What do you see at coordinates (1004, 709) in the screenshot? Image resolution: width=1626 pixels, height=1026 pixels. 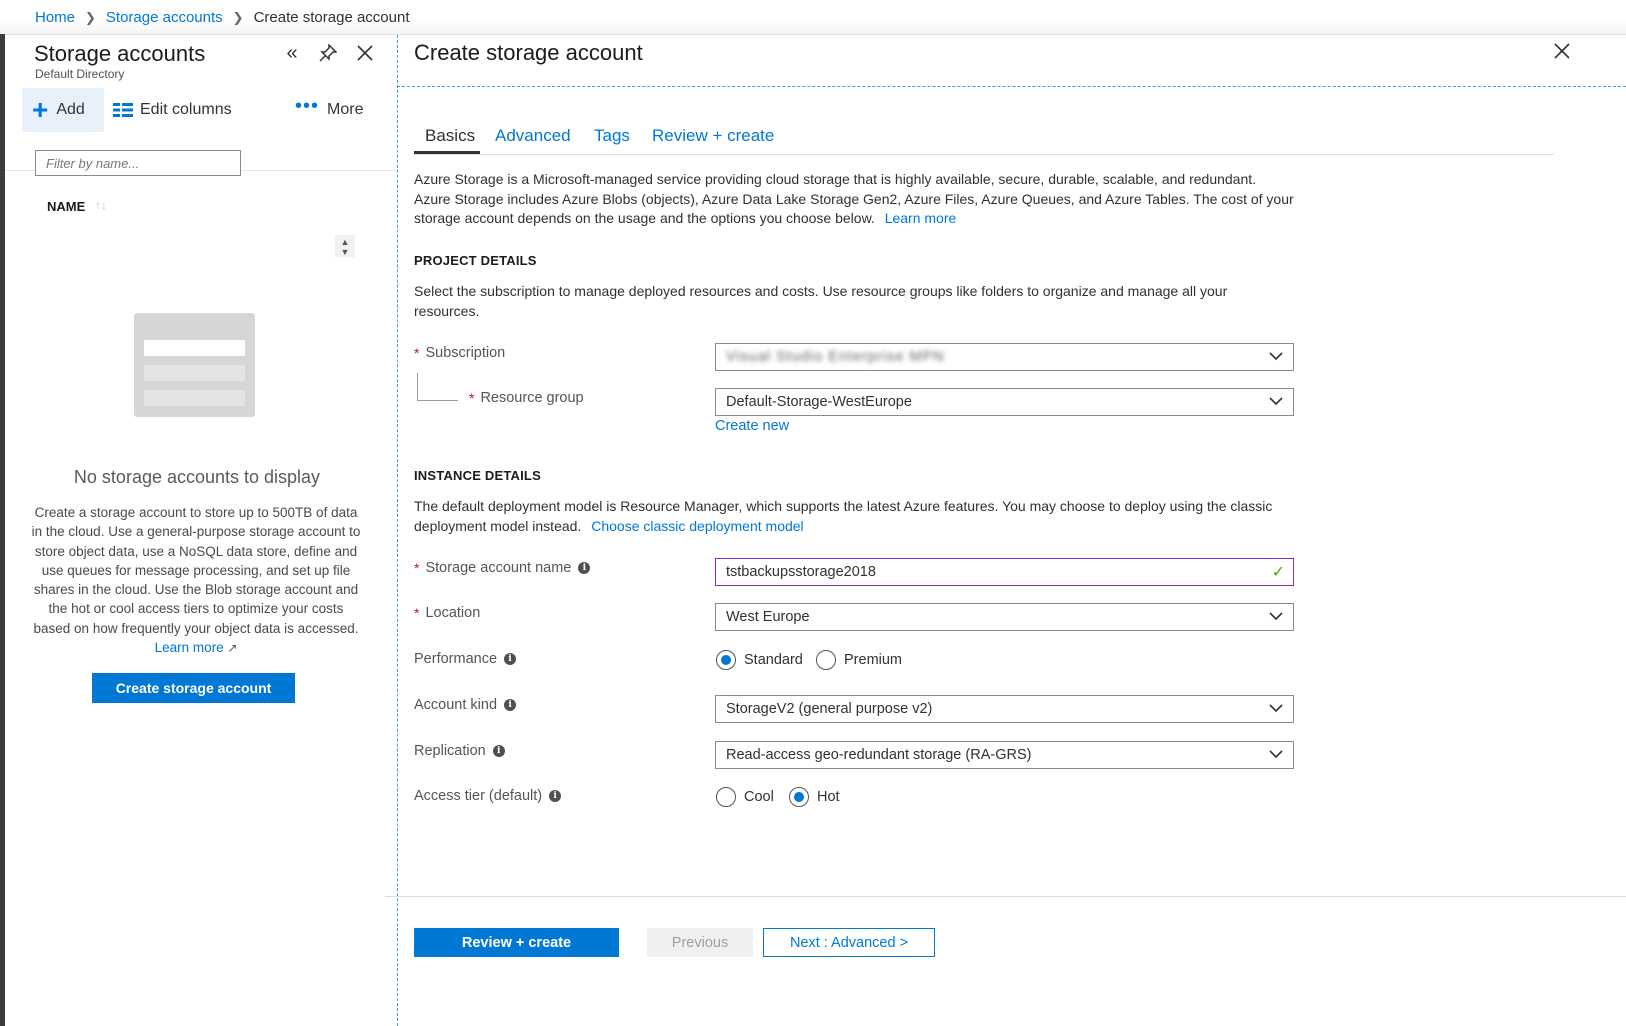 I see `account-kind-dropdown: StorageV2 (general purpose v2)` at bounding box center [1004, 709].